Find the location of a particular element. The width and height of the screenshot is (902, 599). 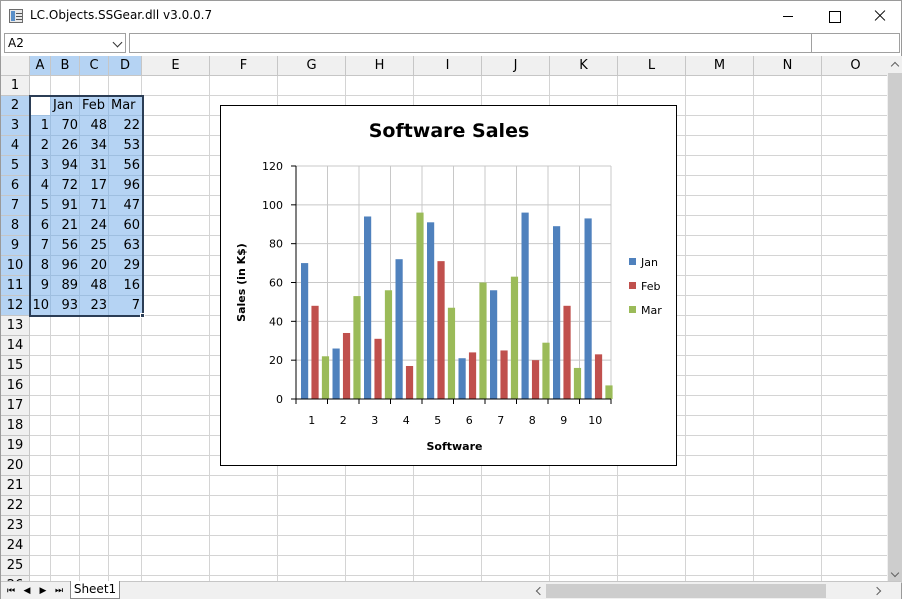

row-header-7: 7 is located at coordinates (15, 206).